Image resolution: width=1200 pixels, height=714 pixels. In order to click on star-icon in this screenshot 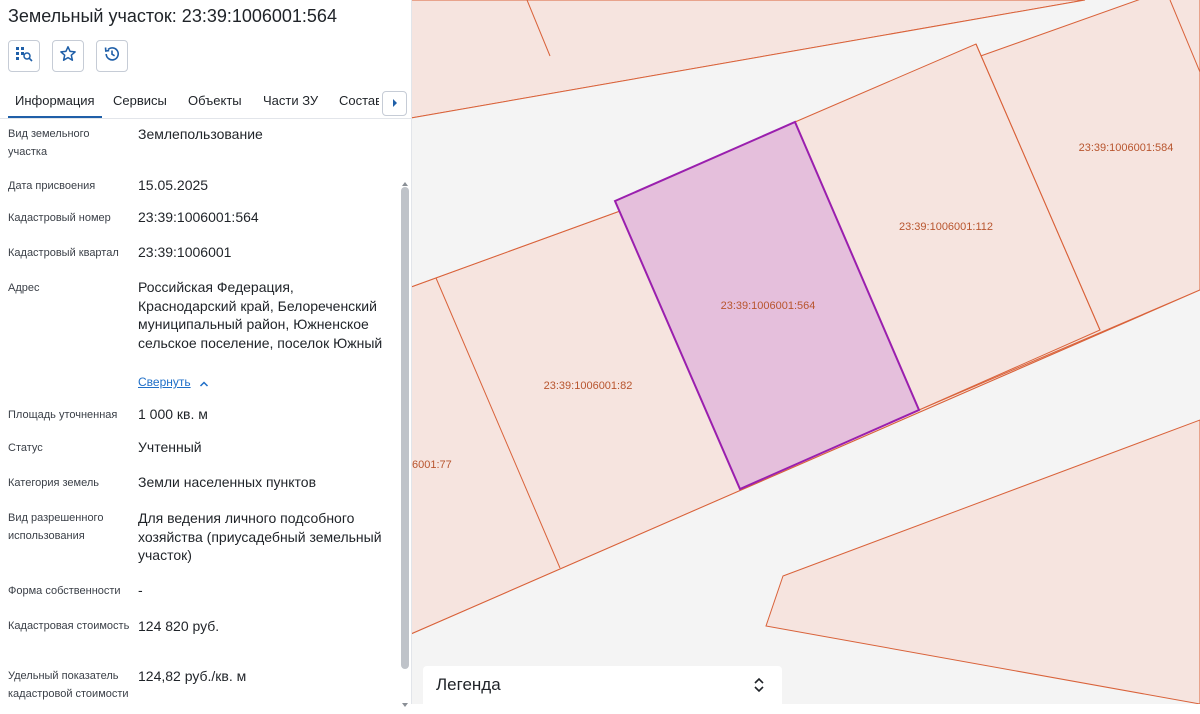, I will do `click(68, 56)`.